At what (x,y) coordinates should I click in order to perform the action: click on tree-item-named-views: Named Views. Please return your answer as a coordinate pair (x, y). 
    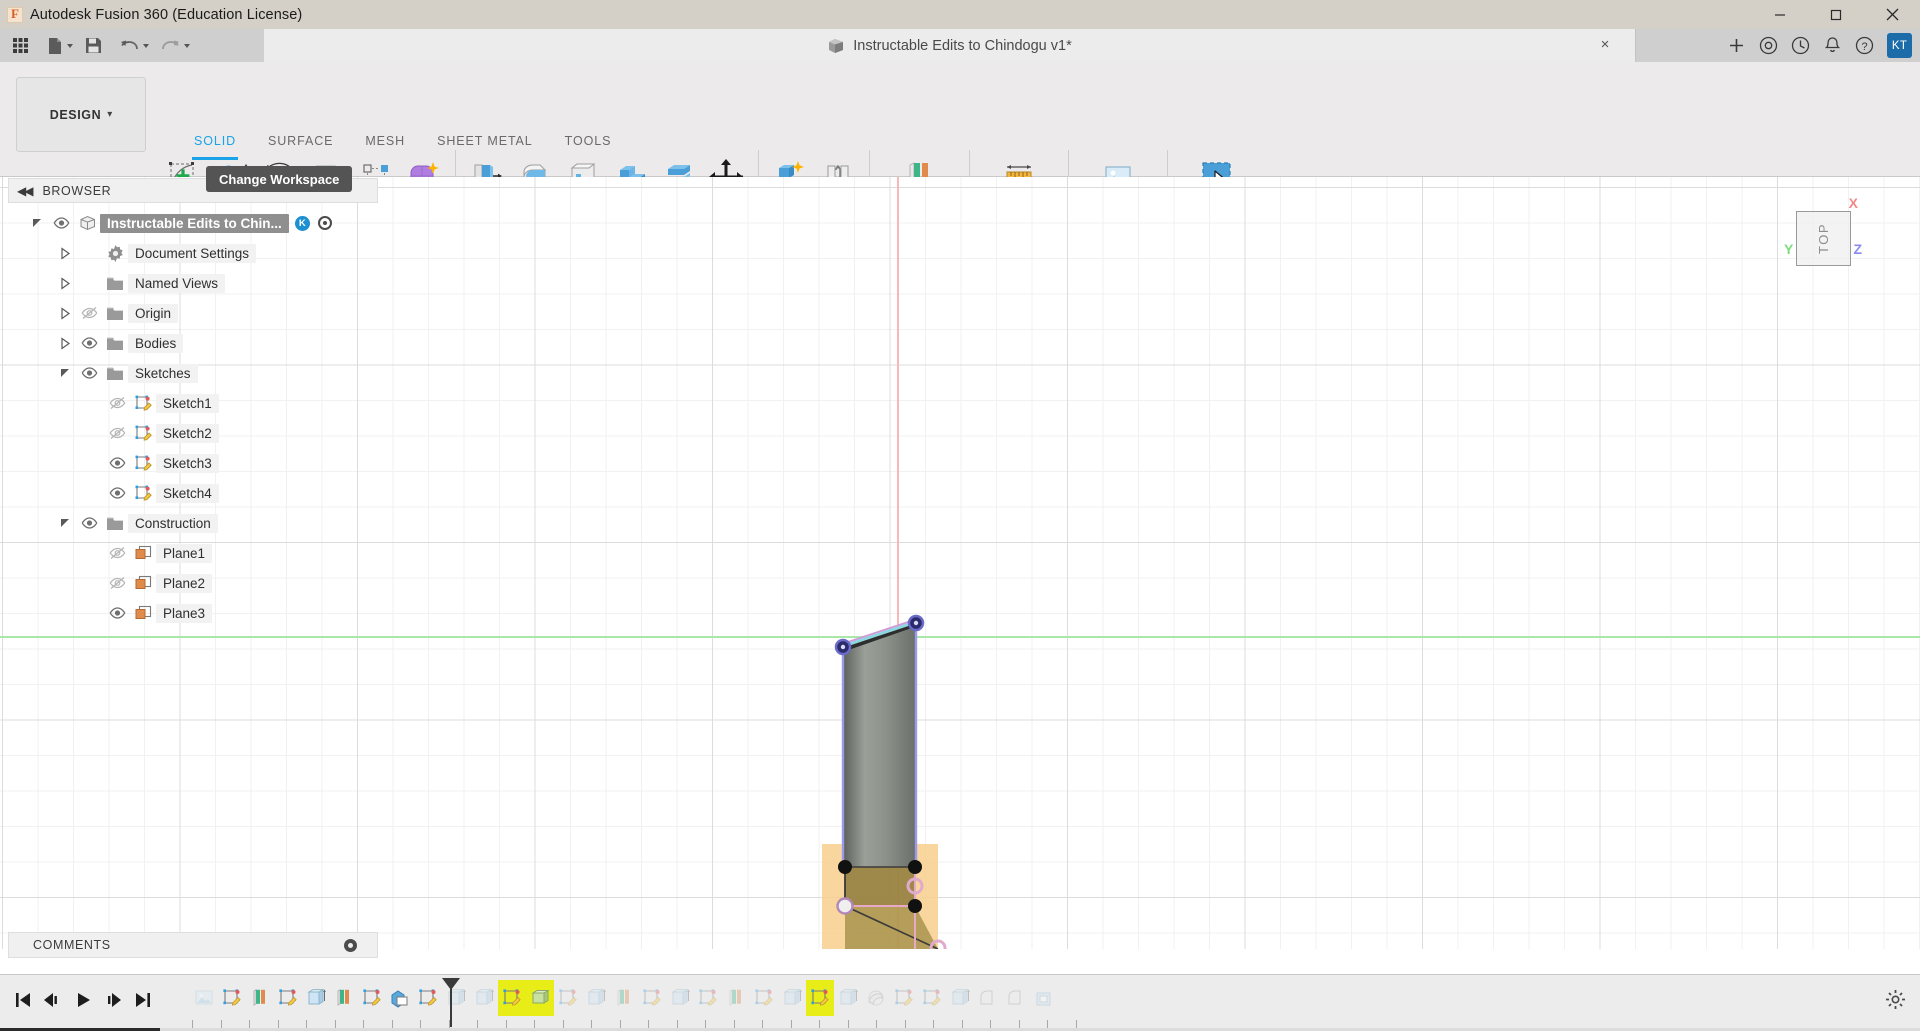
    Looking at the image, I should click on (193, 283).